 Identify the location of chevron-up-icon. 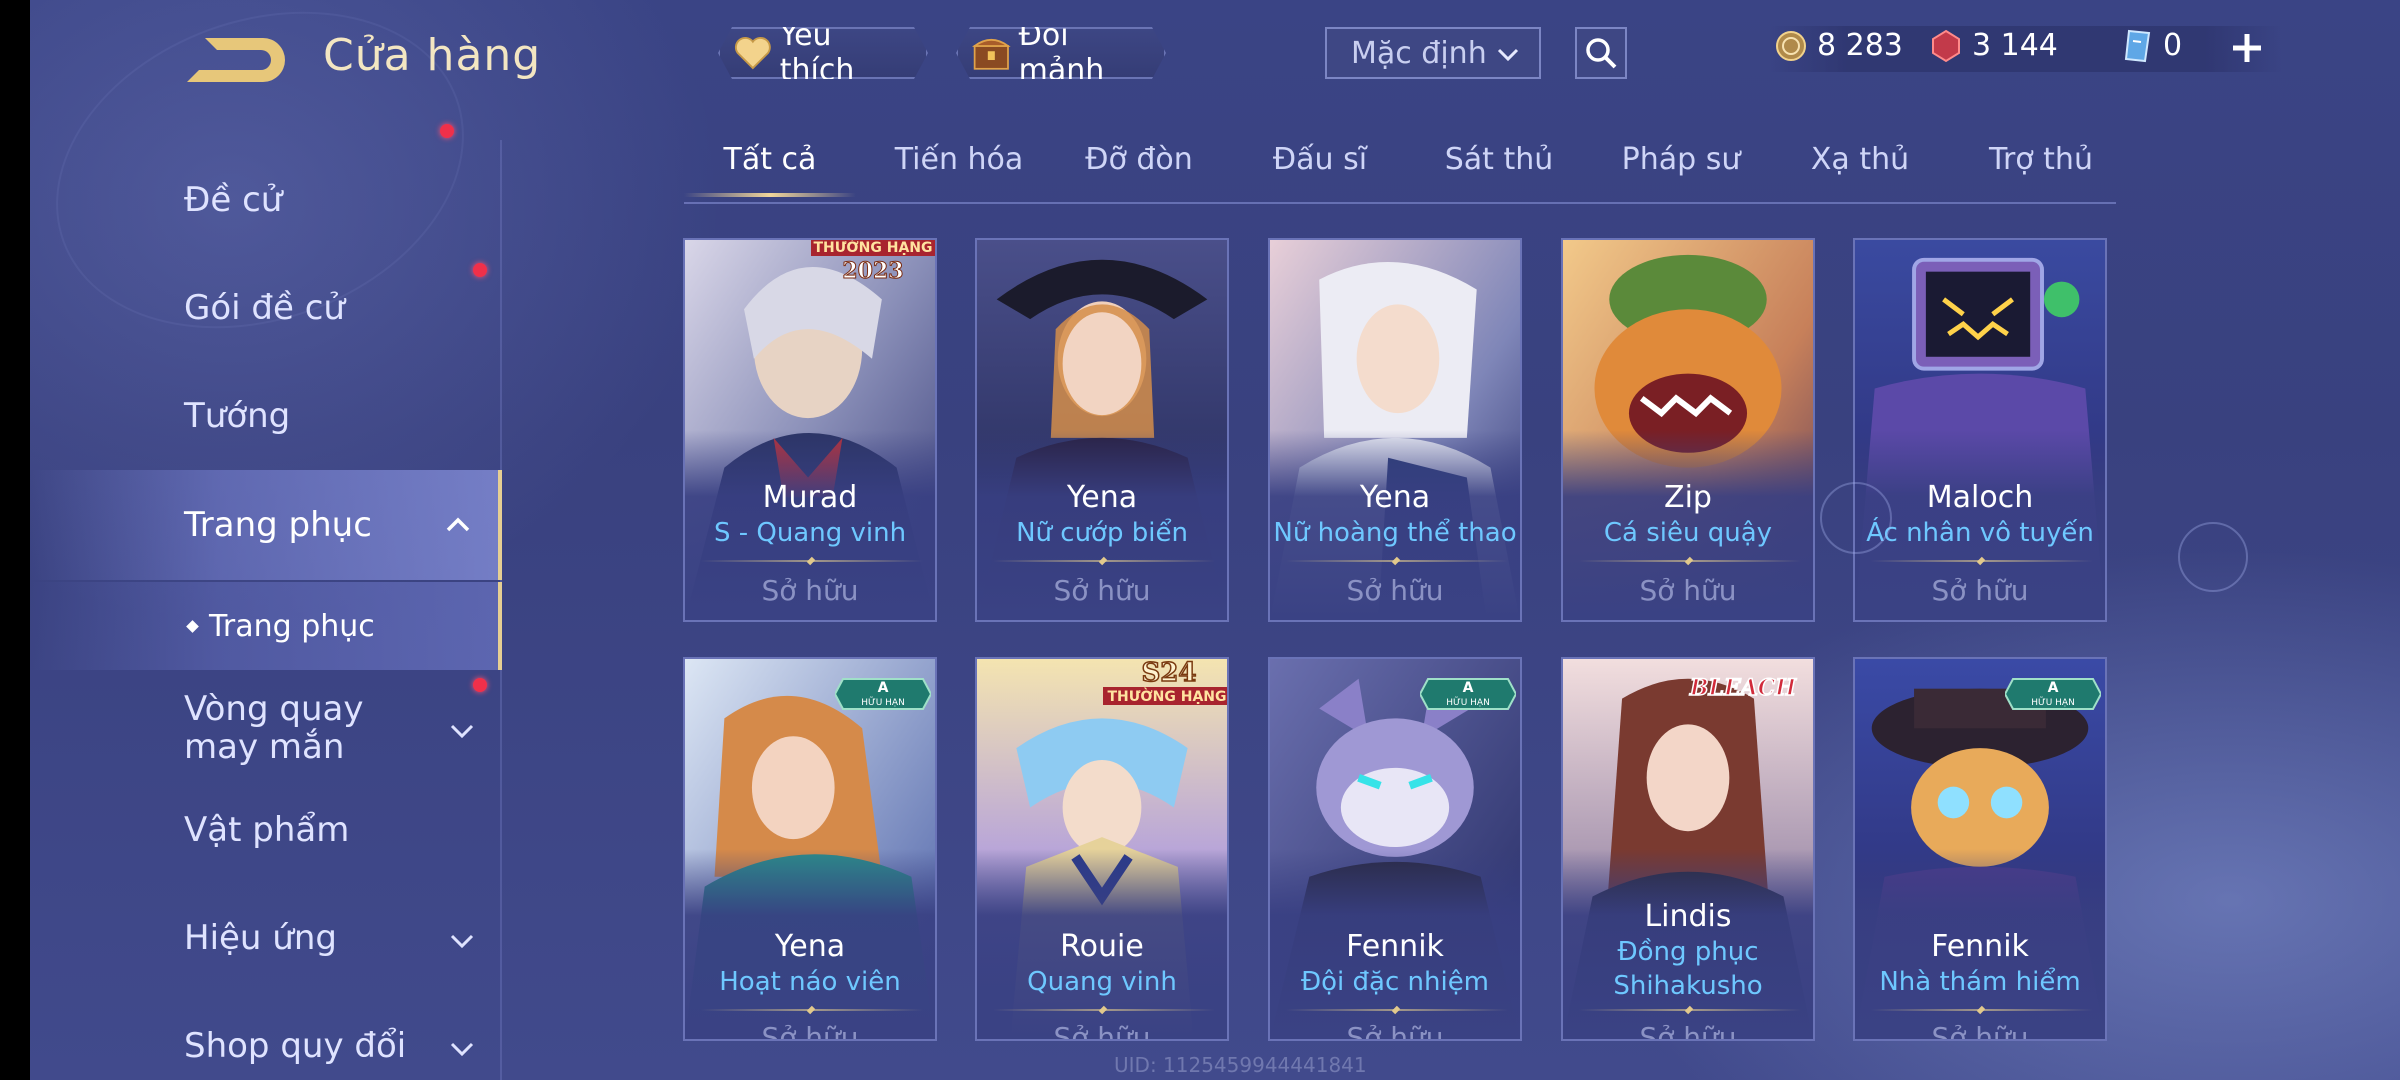
(458, 524).